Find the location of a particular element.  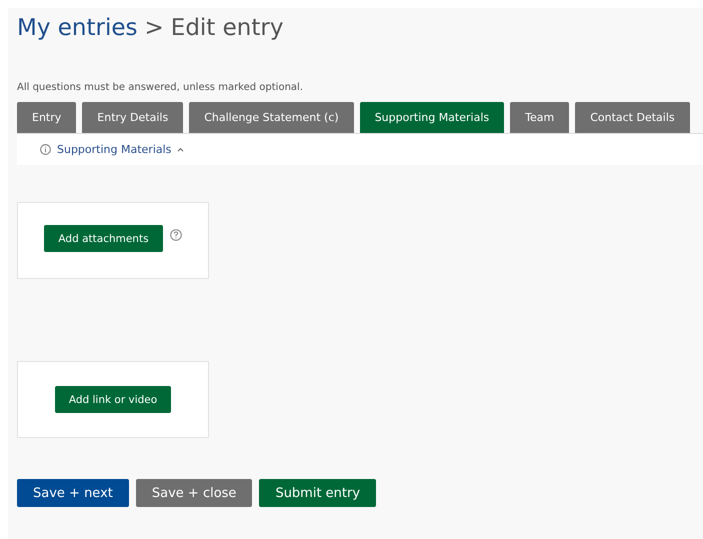

tab: Entry is located at coordinates (46, 117).